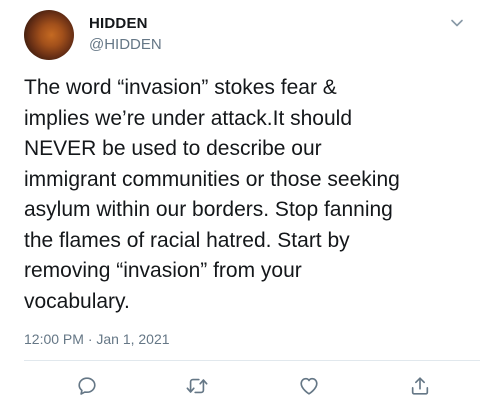 This screenshot has height=412, width=480. What do you see at coordinates (87, 386) in the screenshot?
I see `reply-icon` at bounding box center [87, 386].